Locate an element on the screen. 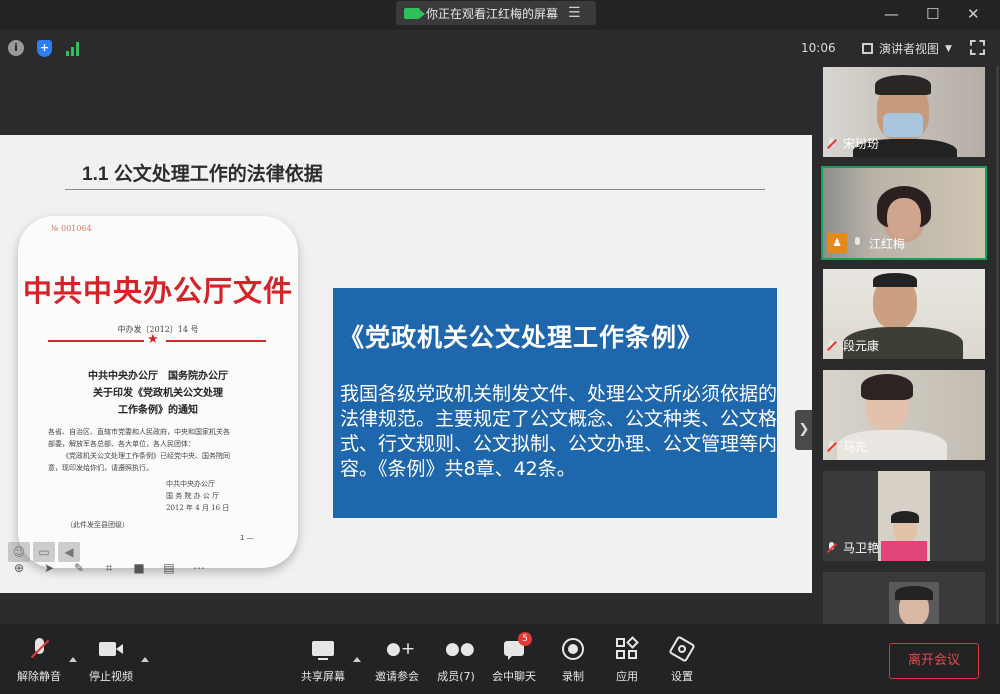 This screenshot has width=1000, height=694. red-rule-left is located at coordinates (96, 341).